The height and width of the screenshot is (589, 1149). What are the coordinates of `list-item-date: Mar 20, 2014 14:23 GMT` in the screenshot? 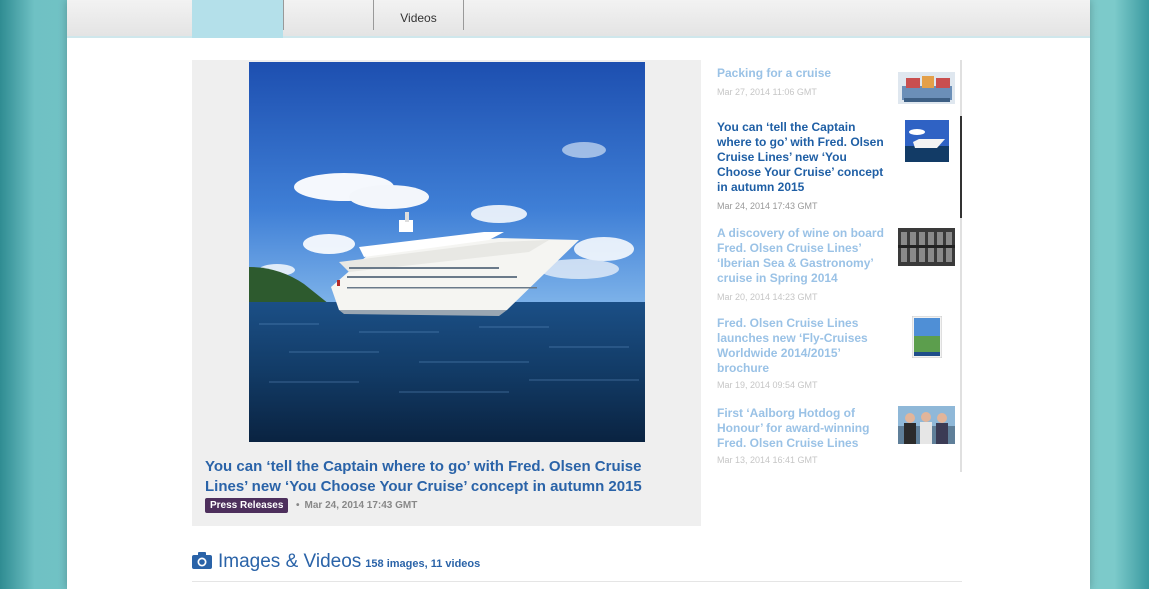 It's located at (767, 297).